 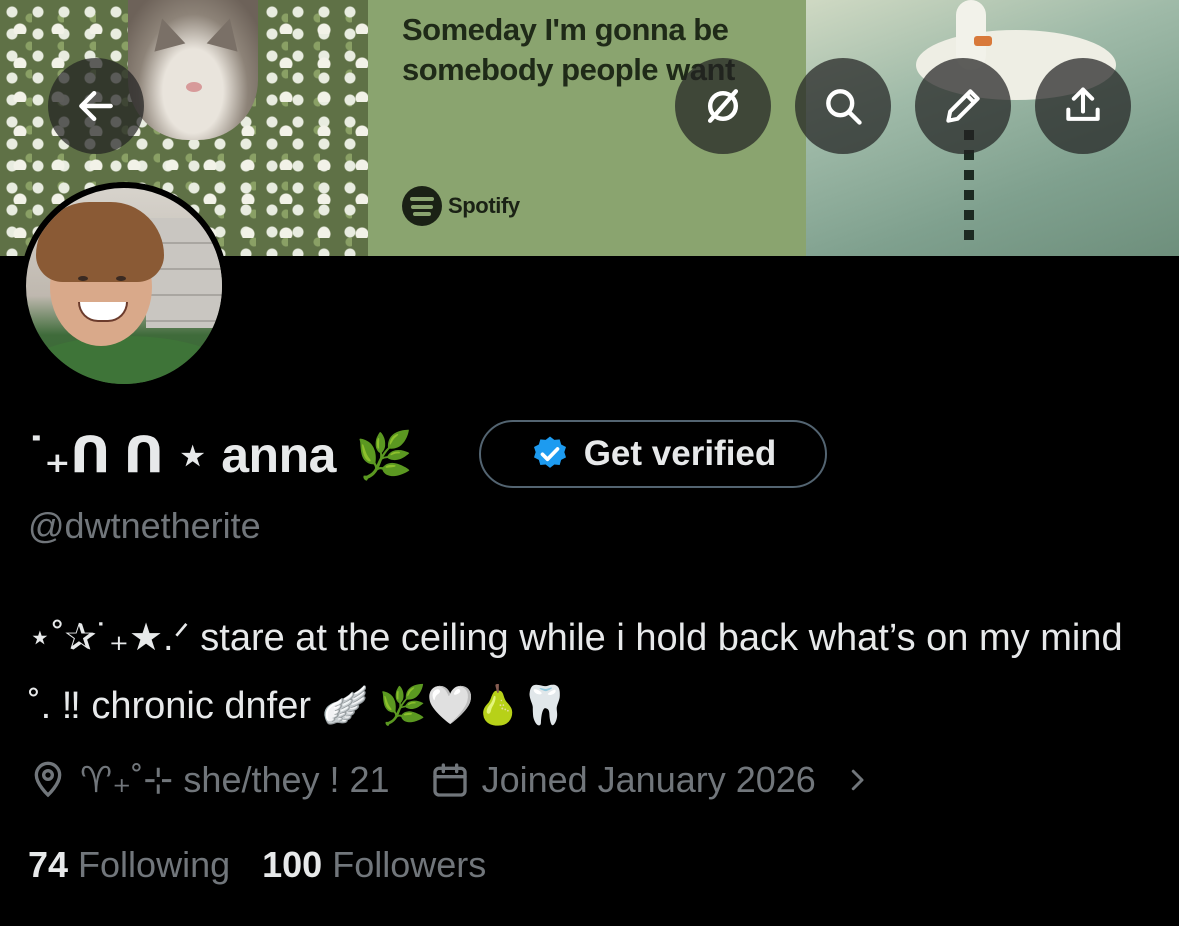 I want to click on location-item: ♈︎₊˚⊹ she/they ! 21, so click(x=209, y=780).